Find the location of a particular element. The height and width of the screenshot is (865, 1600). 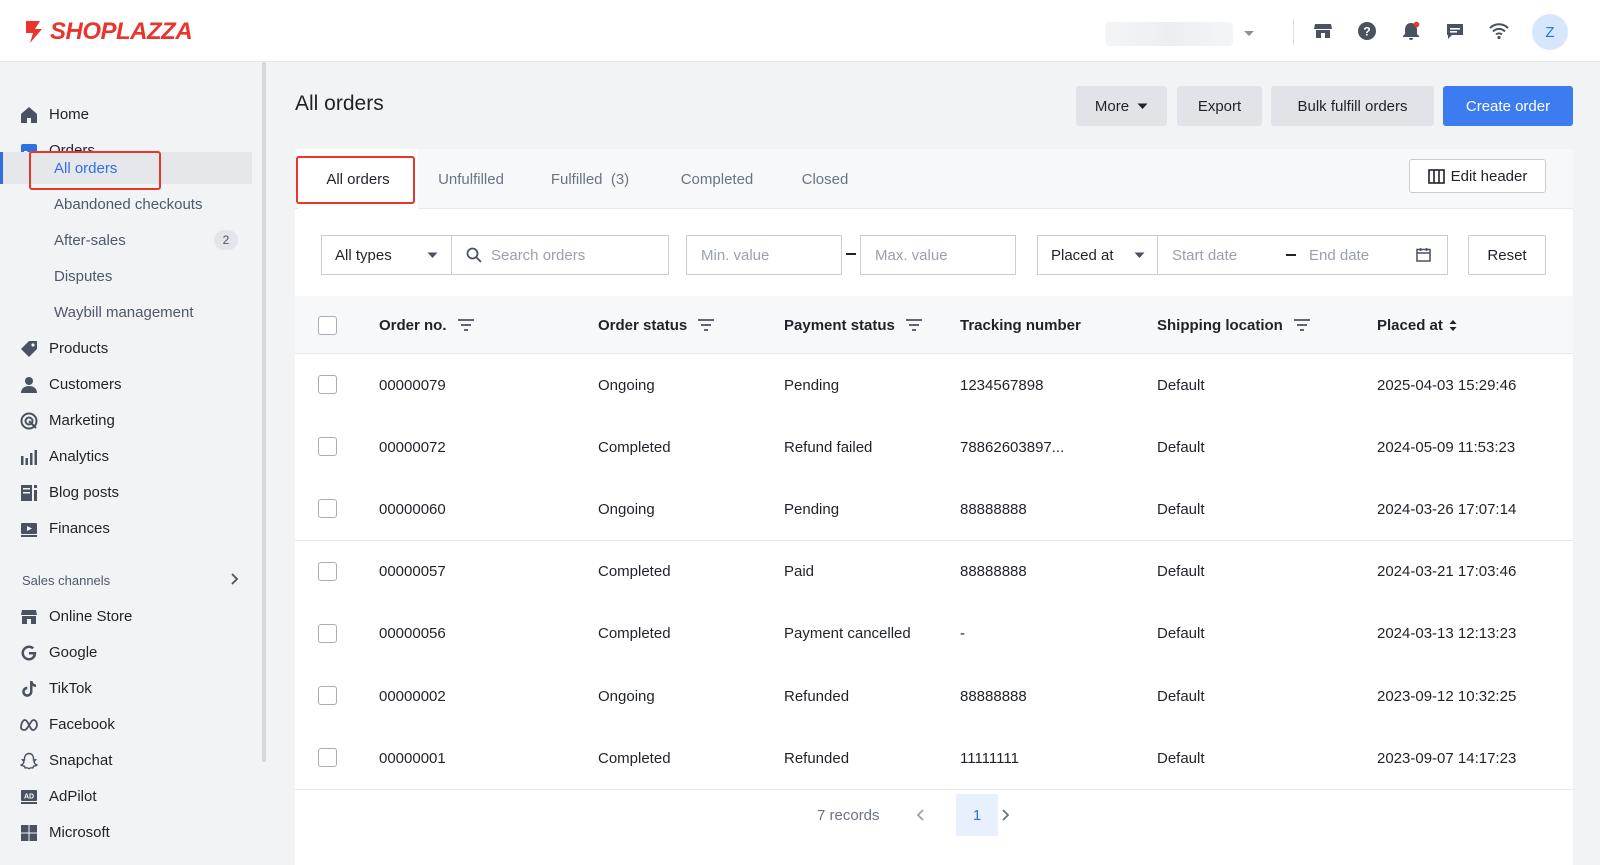

sidebar-scrollbar is located at coordinates (264, 412).